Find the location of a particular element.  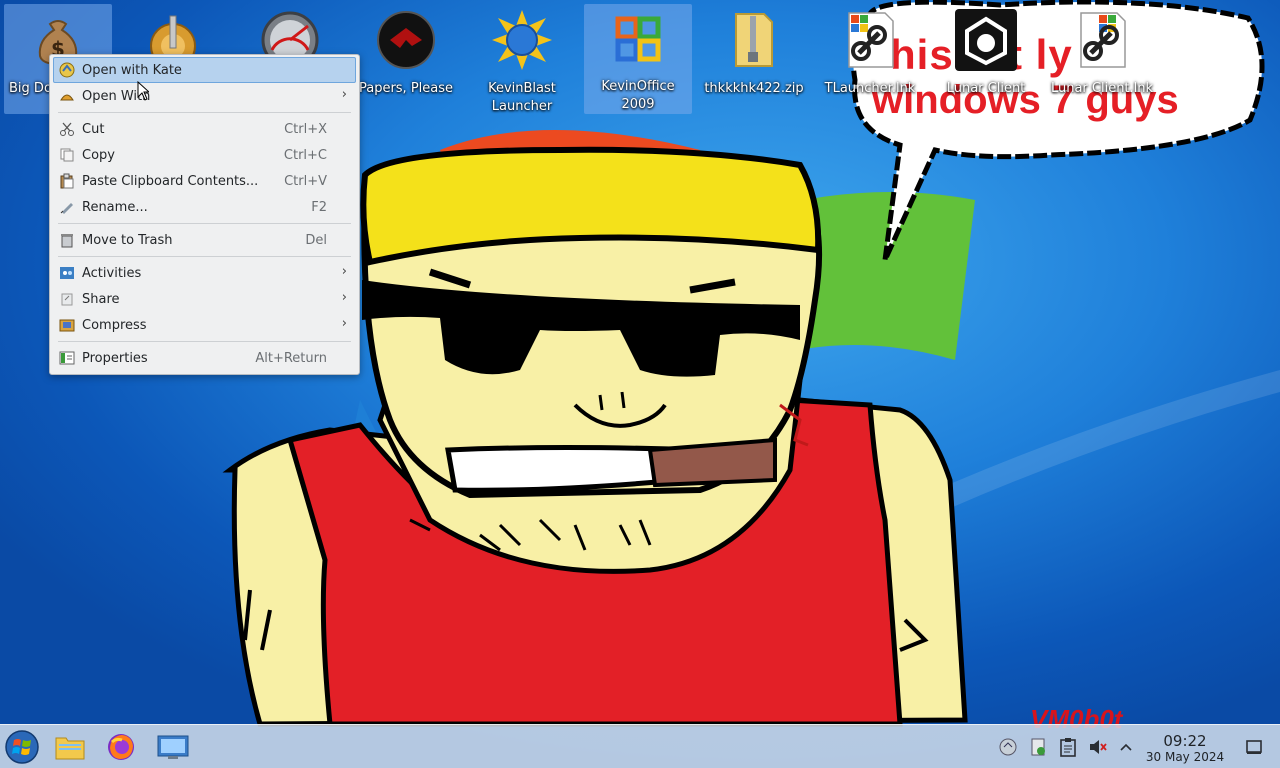

menu-item-shortcut: Alt+Return is located at coordinates (291, 358).